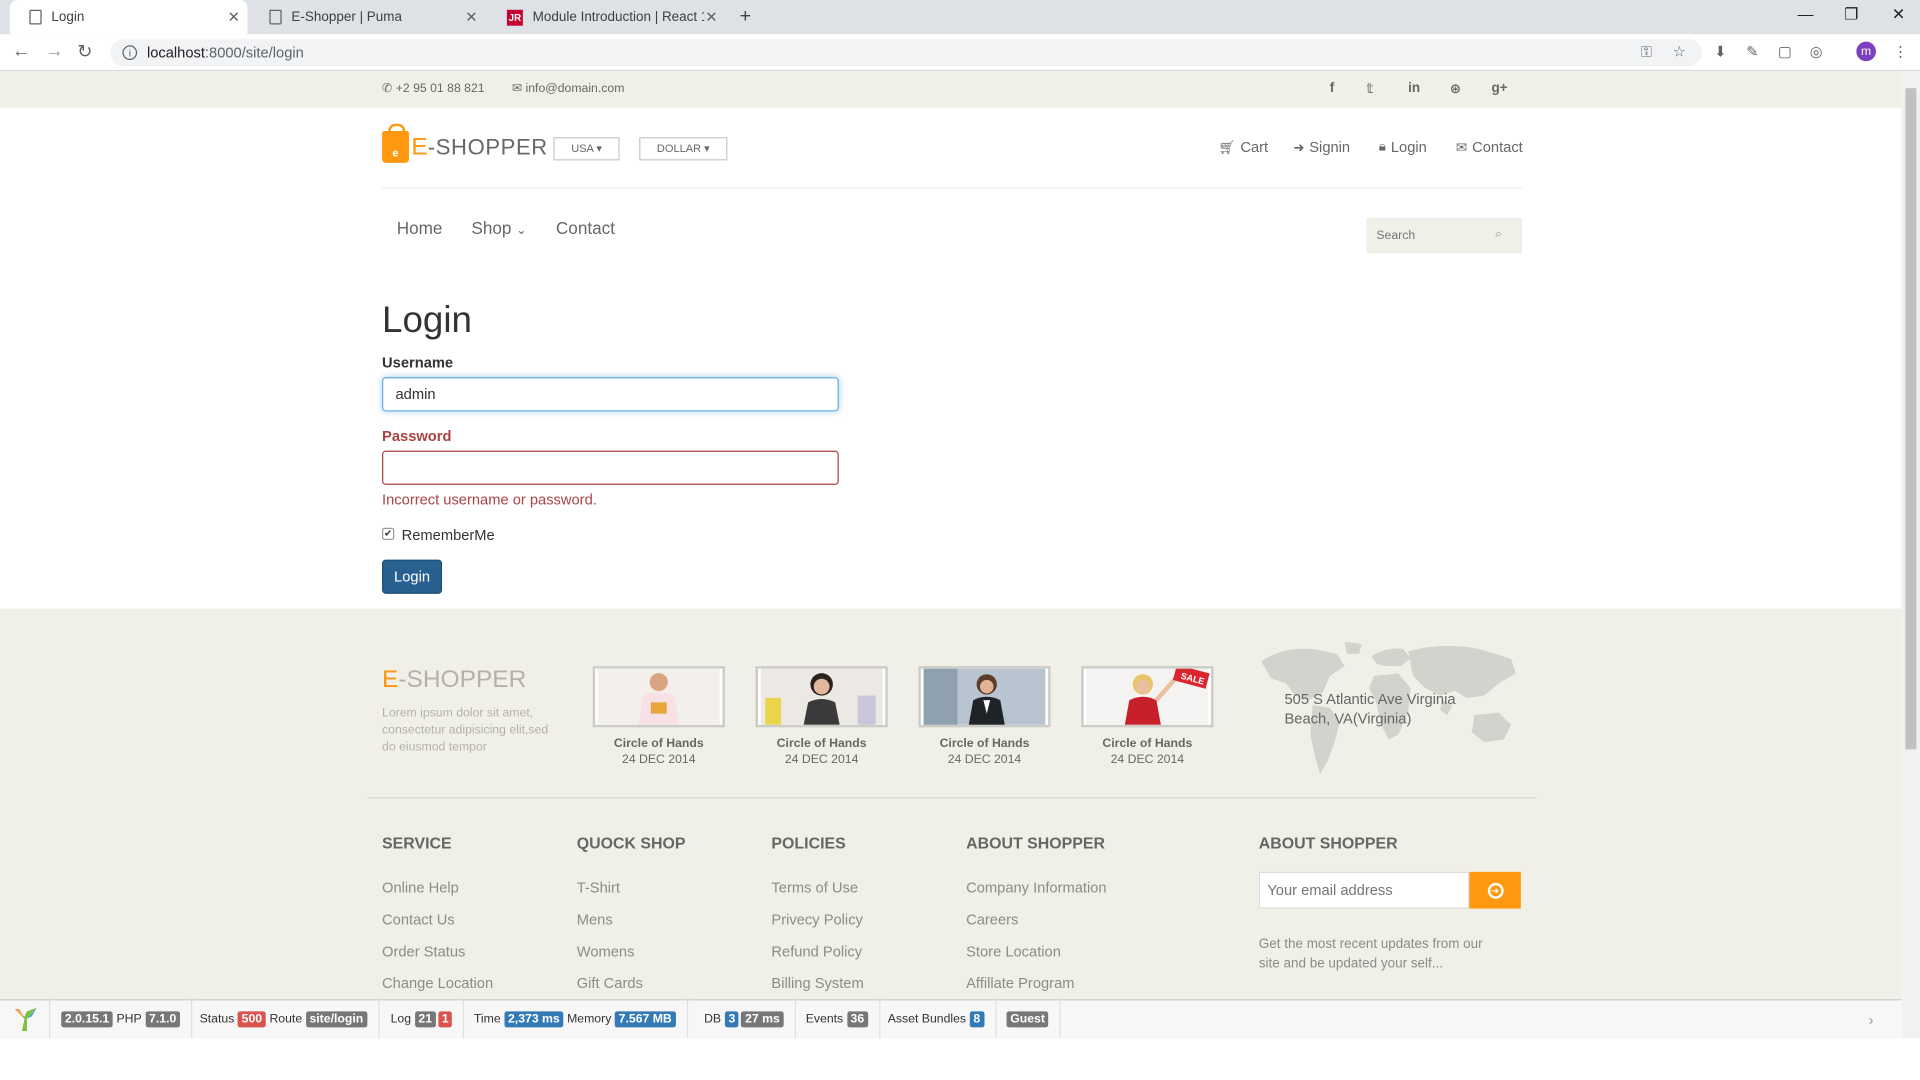 This screenshot has height=1080, width=1920. I want to click on status-label: Status, so click(217, 1019).